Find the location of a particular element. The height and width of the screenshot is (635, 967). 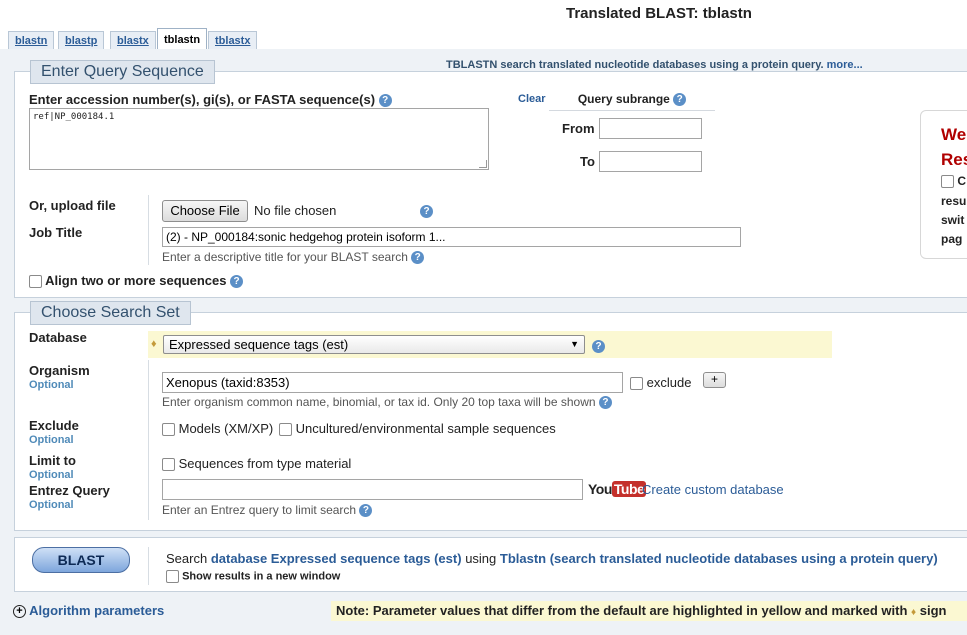

type-material-row: Sequences from type material is located at coordinates (257, 464).